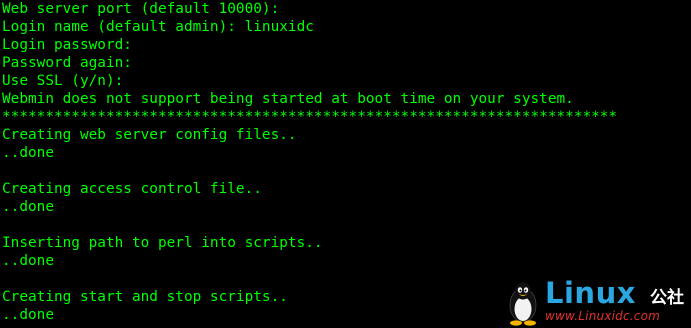 This screenshot has width=691, height=328. I want to click on tux-penguin-icon, so click(523, 304).